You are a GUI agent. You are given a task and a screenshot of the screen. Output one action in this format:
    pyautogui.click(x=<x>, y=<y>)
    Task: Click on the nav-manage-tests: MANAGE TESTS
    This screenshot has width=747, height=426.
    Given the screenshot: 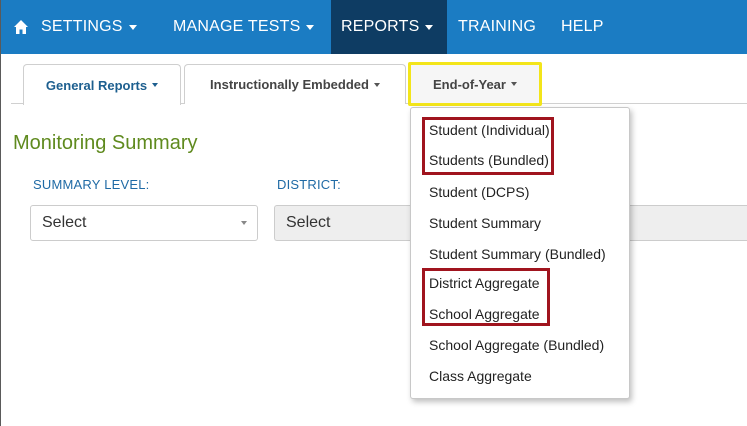 What is the action you would take?
    pyautogui.click(x=244, y=27)
    